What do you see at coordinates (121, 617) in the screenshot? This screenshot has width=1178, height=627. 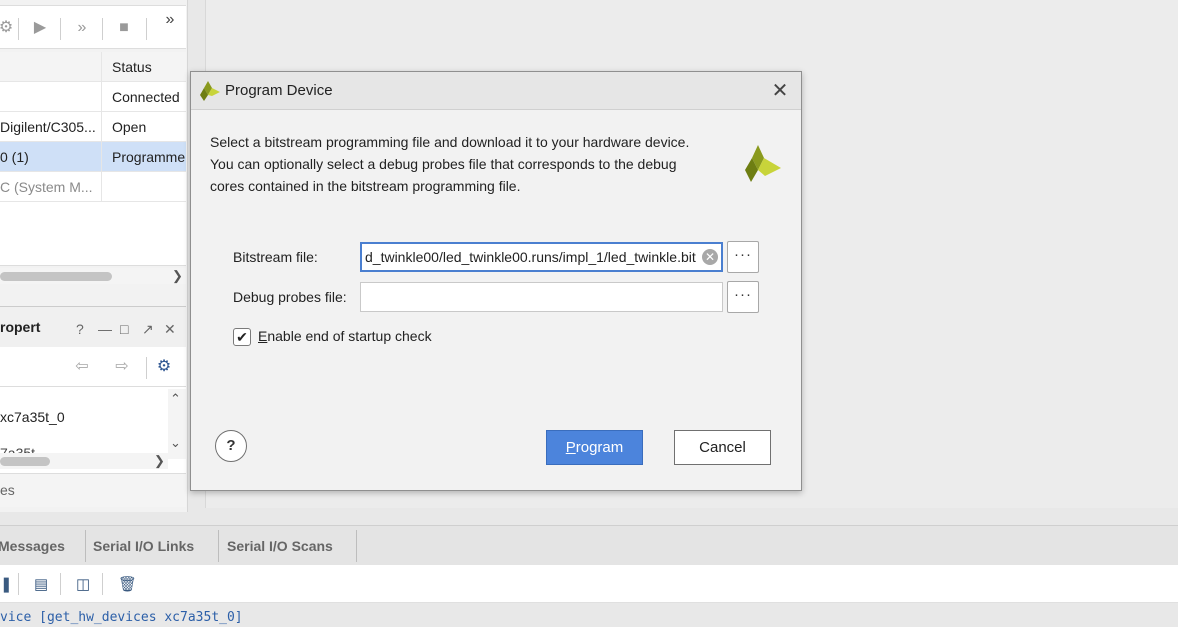 I see `tcl-console-output: vice [get_hw_devices xc7a35t_0]` at bounding box center [121, 617].